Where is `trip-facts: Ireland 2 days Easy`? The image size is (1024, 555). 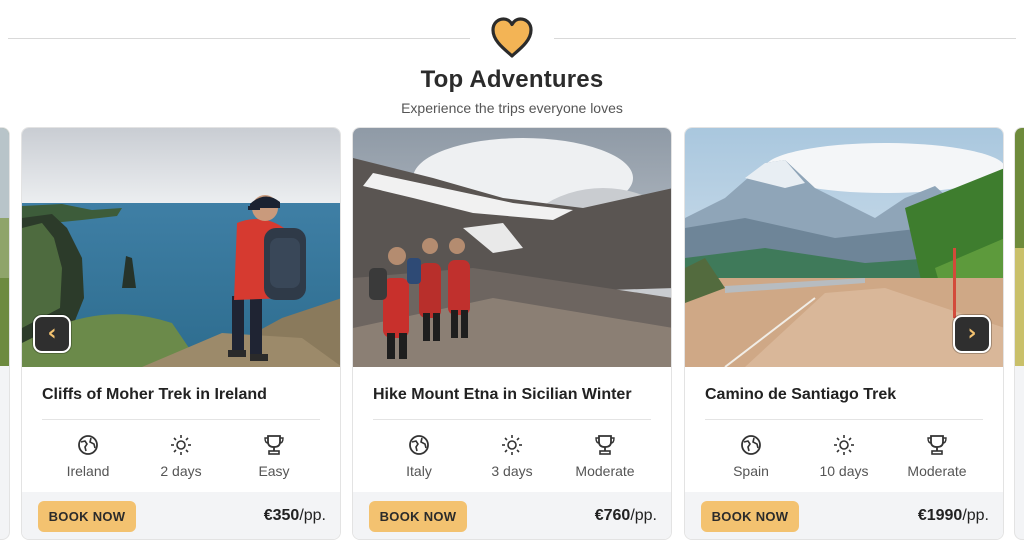
trip-facts: Ireland 2 days Easy is located at coordinates (181, 459).